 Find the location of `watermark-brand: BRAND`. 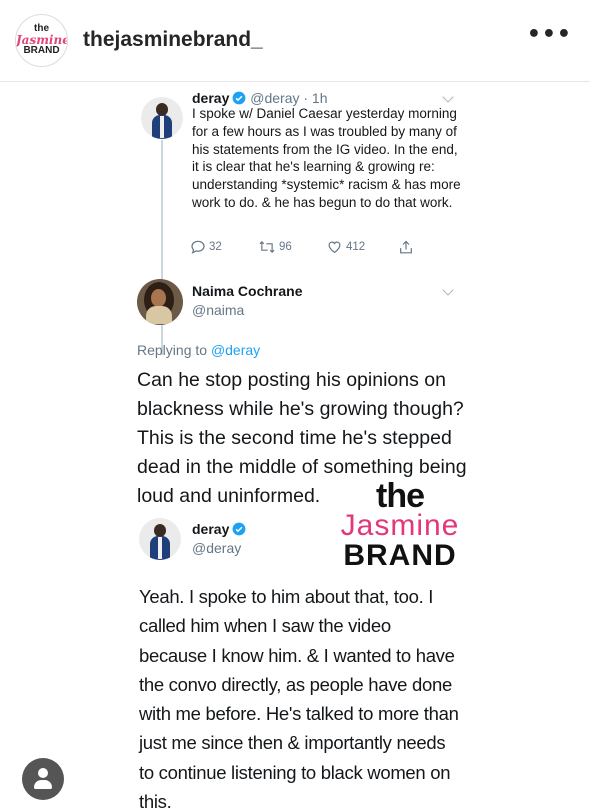

watermark-brand: BRAND is located at coordinates (400, 555).